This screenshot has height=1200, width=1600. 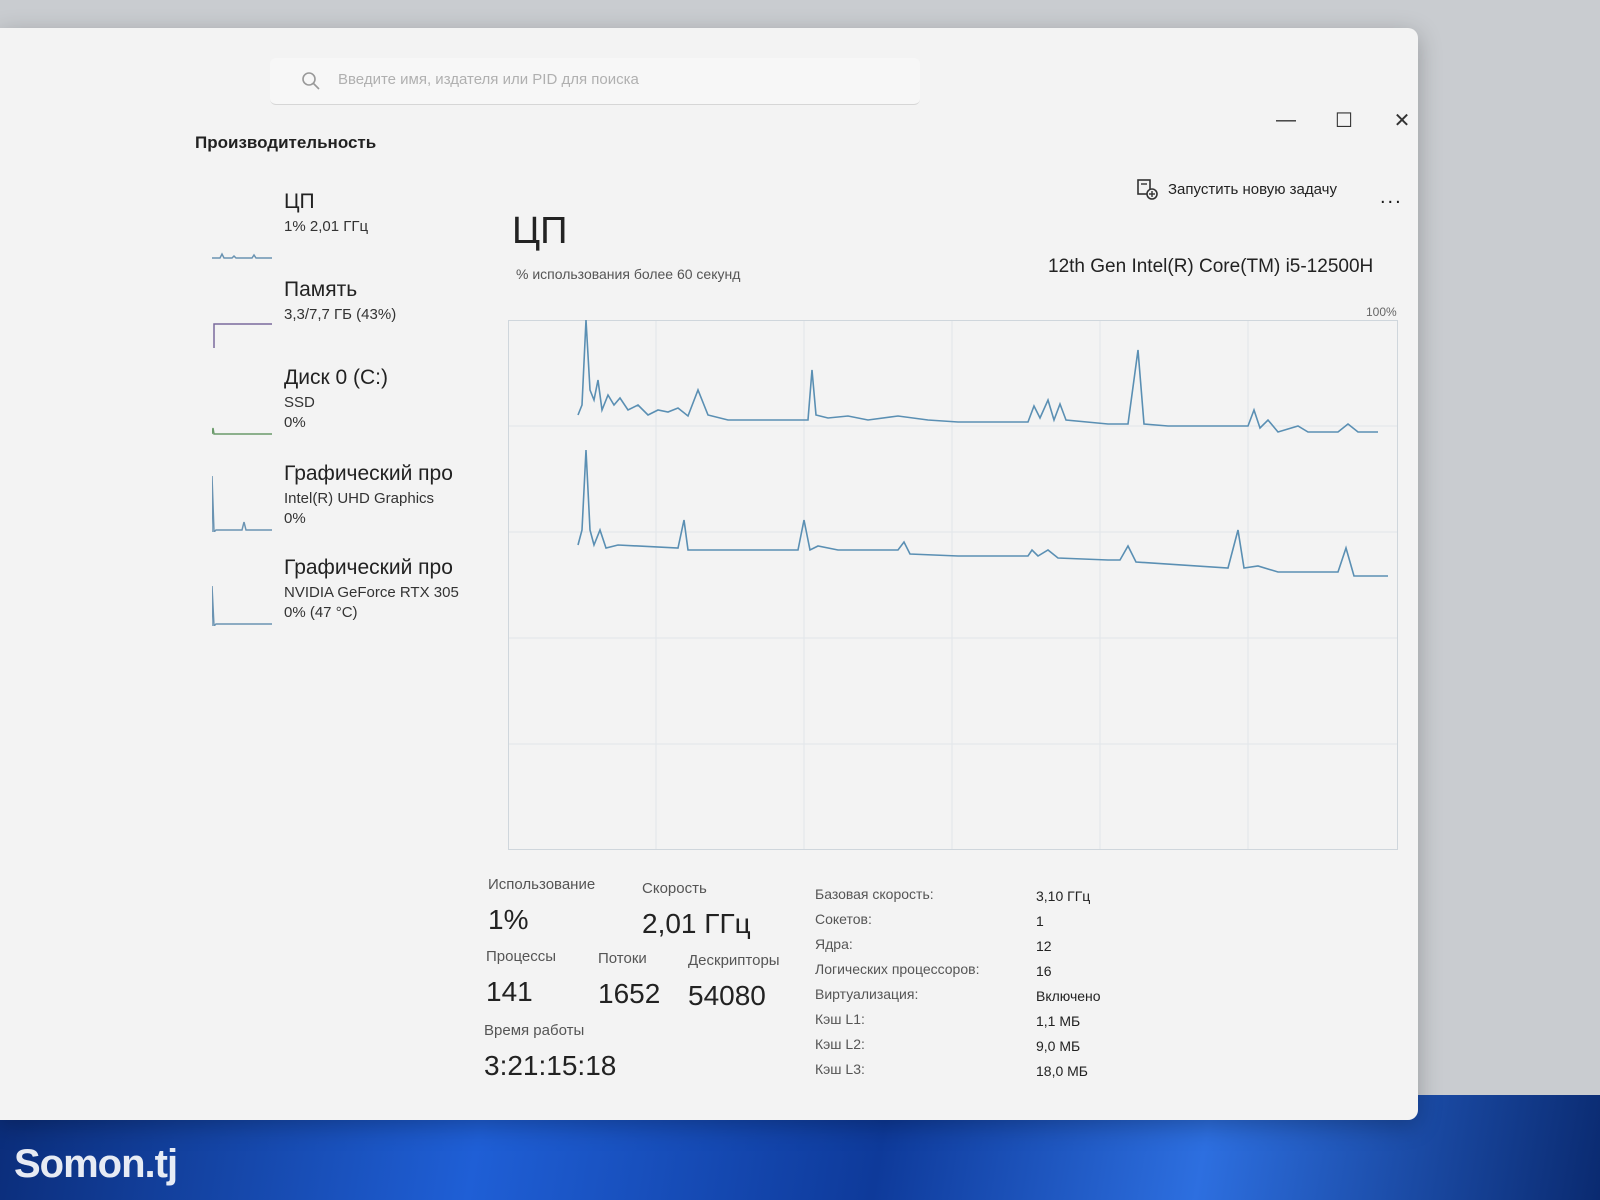 I want to click on search-box, so click(x=595, y=81).